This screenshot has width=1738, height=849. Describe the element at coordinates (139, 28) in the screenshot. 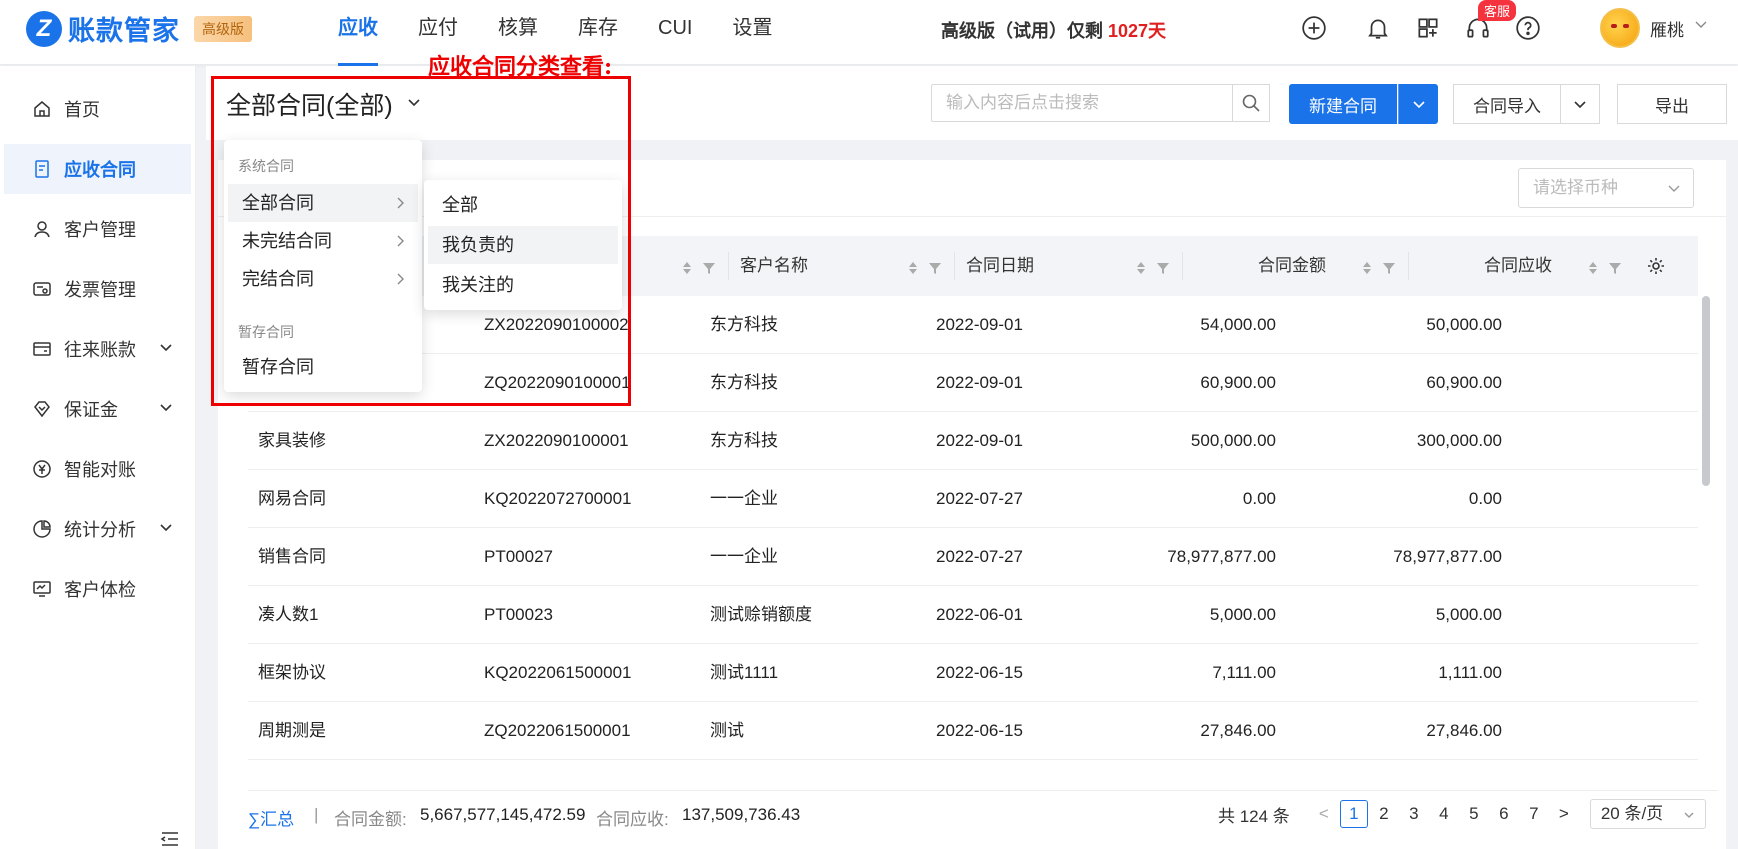

I see `app-logo: Z 账款管家 高级版` at that location.